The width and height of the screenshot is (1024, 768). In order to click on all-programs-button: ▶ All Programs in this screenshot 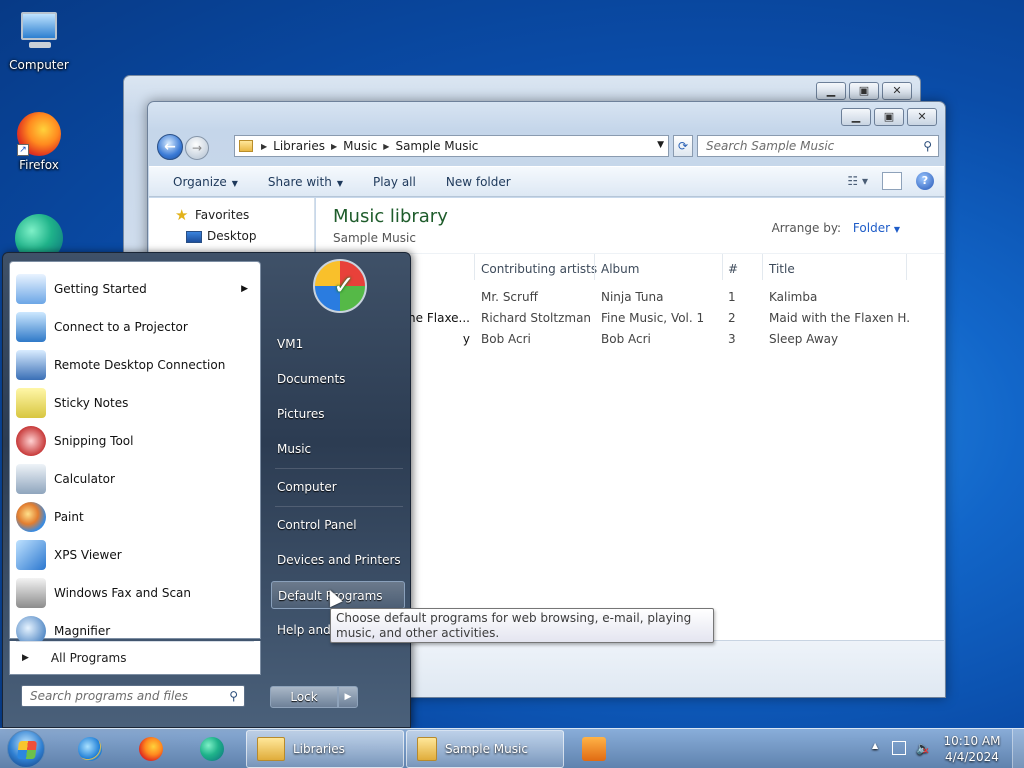, I will do `click(135, 658)`.